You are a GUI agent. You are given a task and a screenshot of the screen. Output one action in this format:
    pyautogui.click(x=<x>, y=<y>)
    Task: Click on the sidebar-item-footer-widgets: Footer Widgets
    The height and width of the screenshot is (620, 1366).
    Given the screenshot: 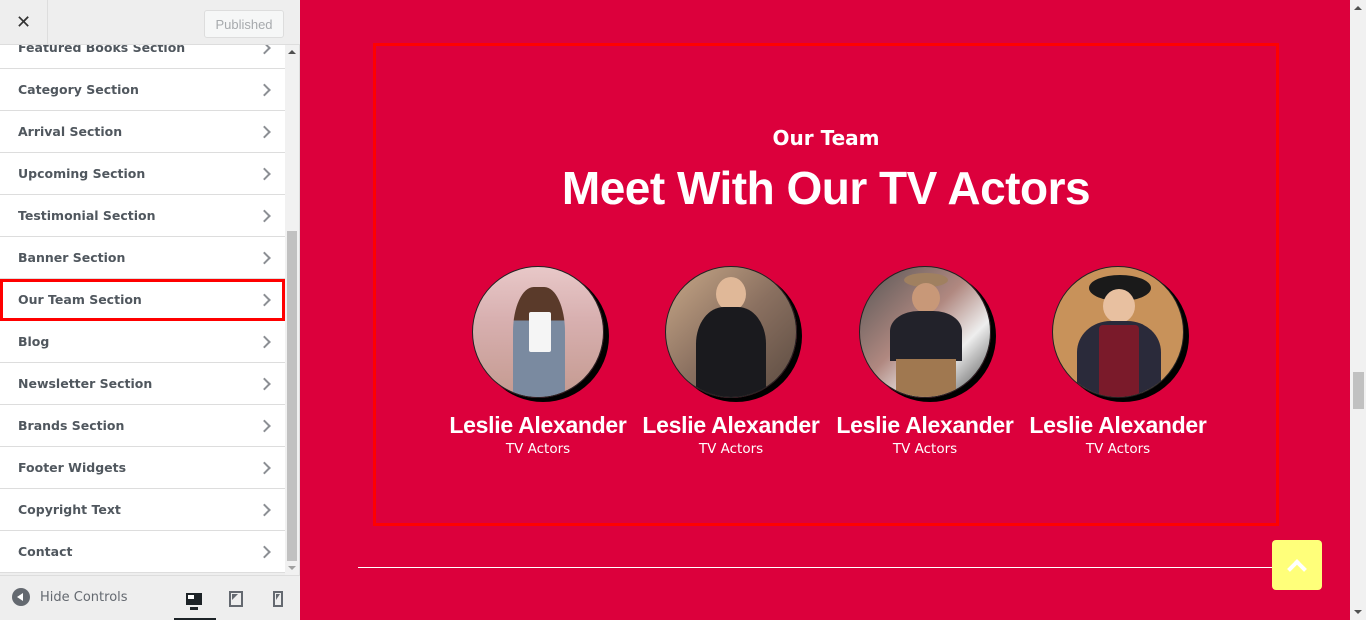 What is the action you would take?
    pyautogui.click(x=142, y=468)
    